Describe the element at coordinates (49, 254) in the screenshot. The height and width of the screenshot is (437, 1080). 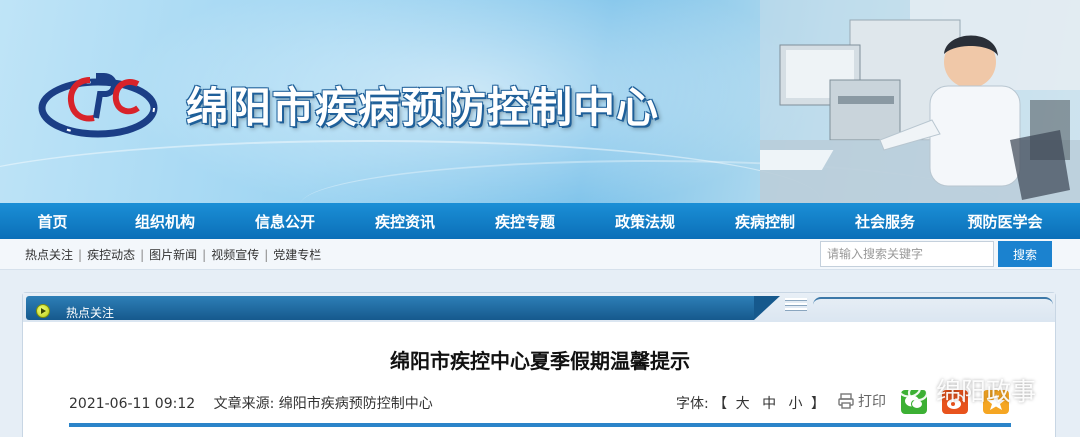
I see `sub-link-hot: 热点关注` at that location.